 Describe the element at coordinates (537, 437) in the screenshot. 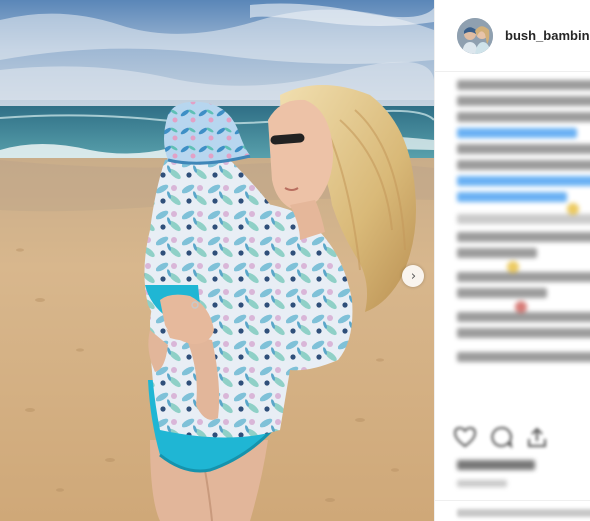

I see `share-icon` at that location.